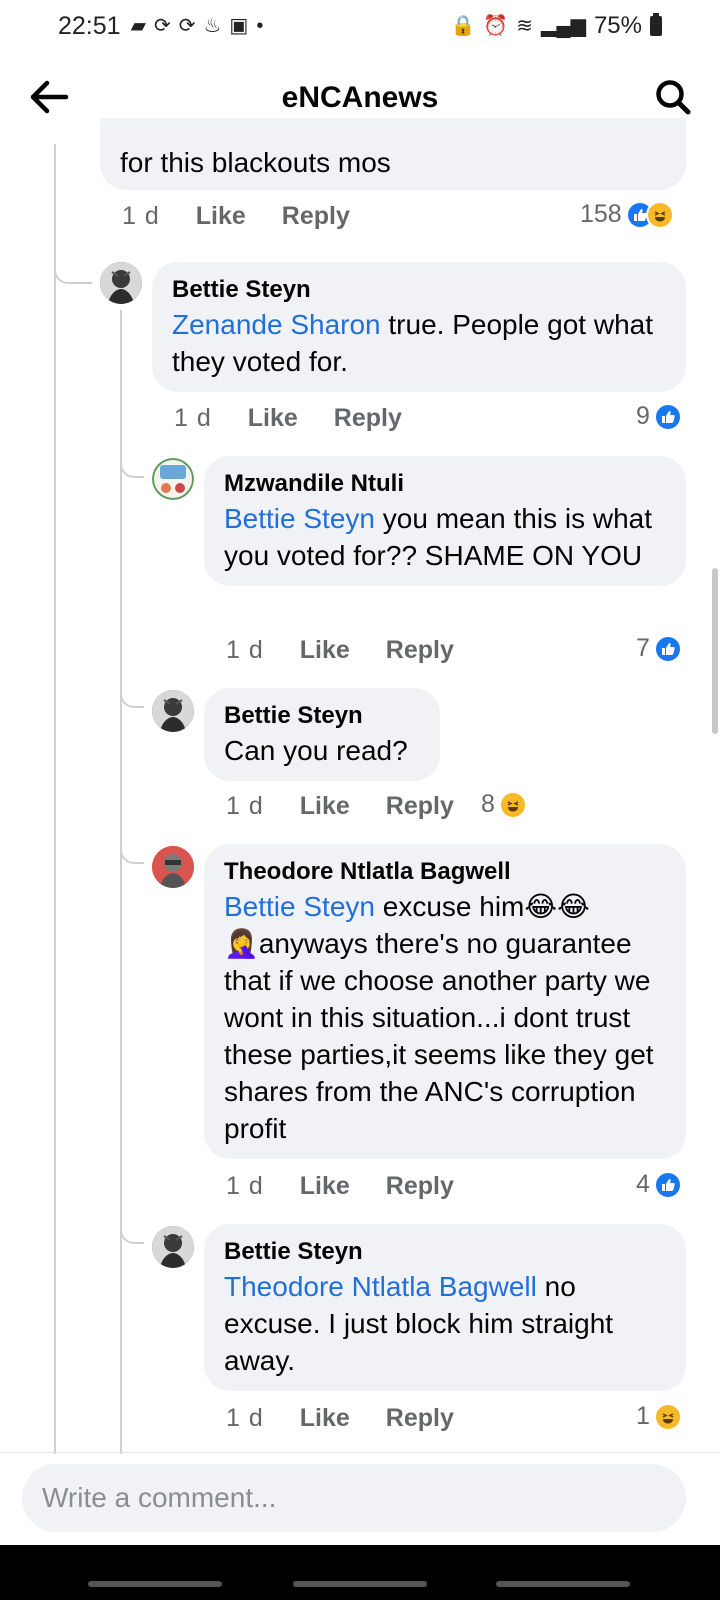  What do you see at coordinates (316, 750) in the screenshot?
I see `comment-text: Can you read?` at bounding box center [316, 750].